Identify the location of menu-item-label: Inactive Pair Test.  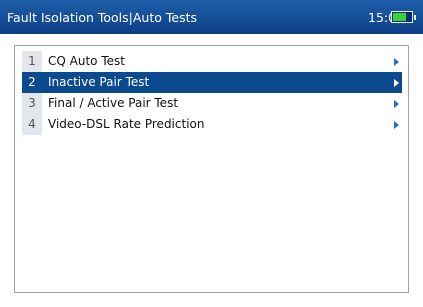
(99, 82).